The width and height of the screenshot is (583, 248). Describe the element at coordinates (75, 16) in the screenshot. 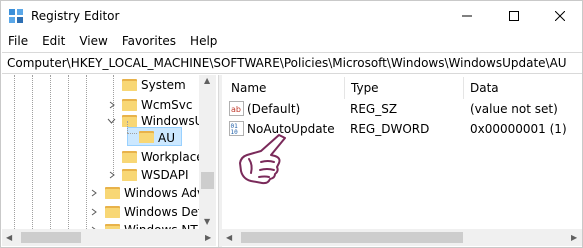

I see `window-title: Registry Editor` at that location.